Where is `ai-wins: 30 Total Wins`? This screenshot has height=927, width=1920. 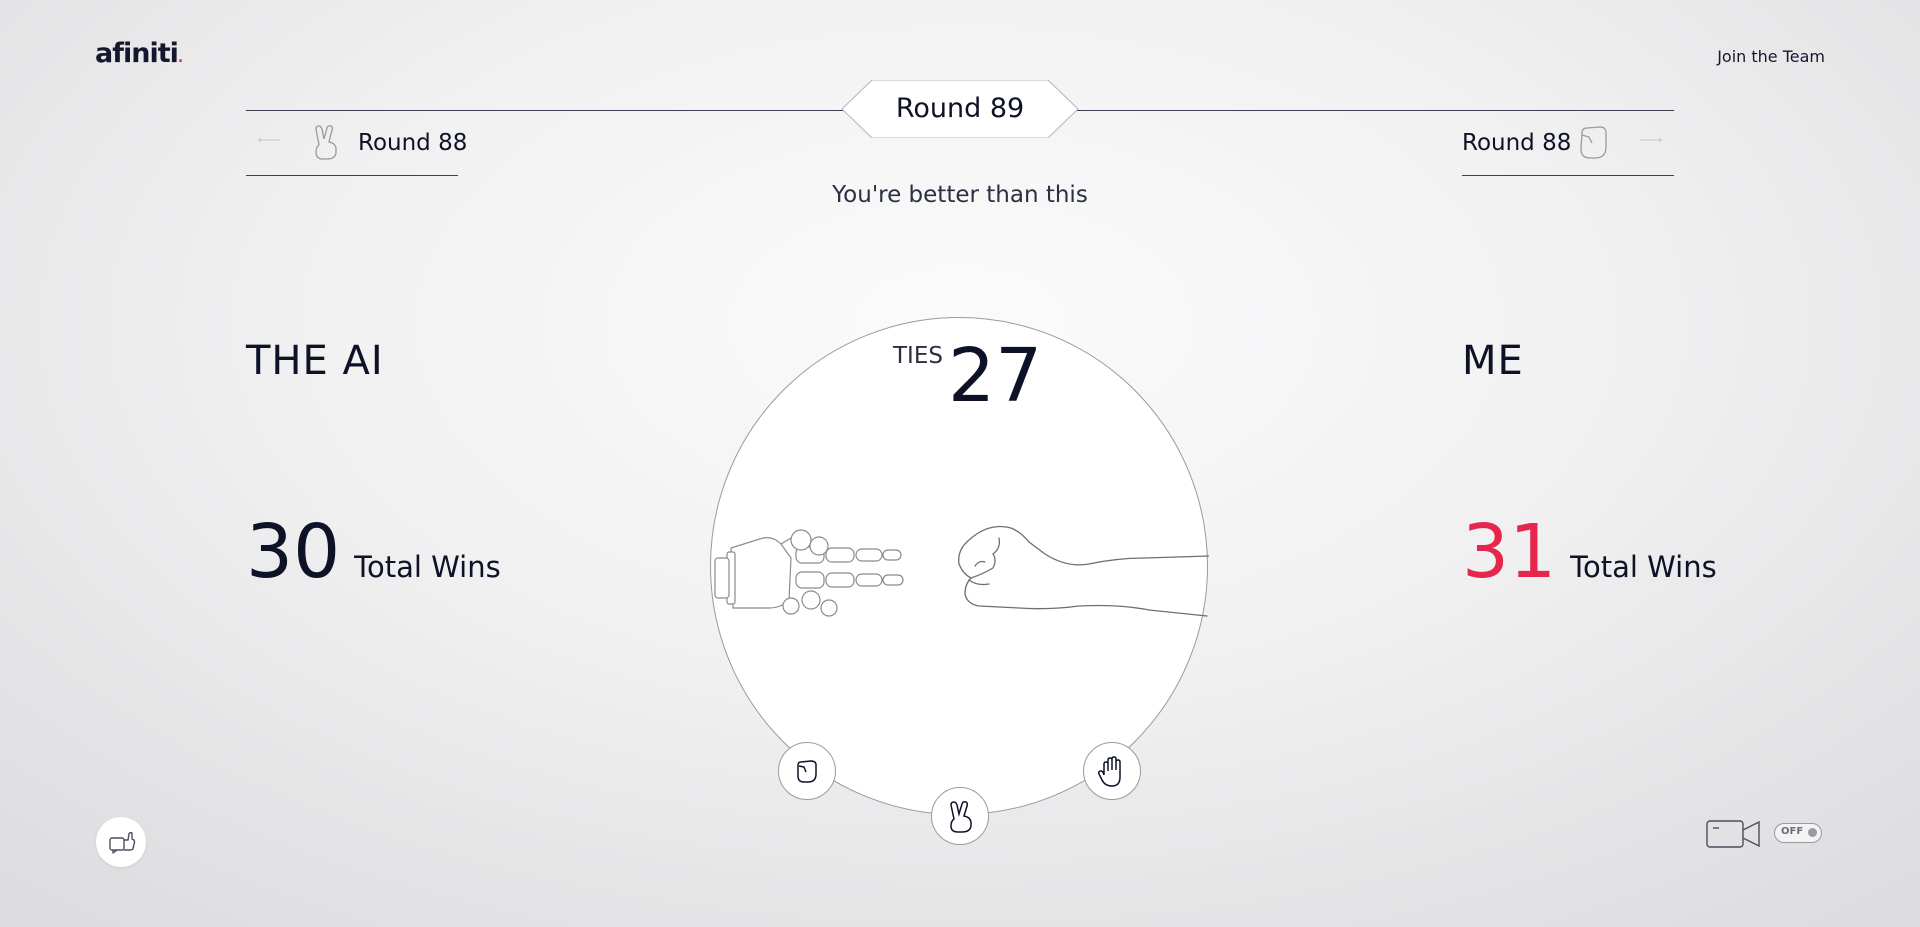
ai-wins: 30 Total Wins is located at coordinates (373, 552).